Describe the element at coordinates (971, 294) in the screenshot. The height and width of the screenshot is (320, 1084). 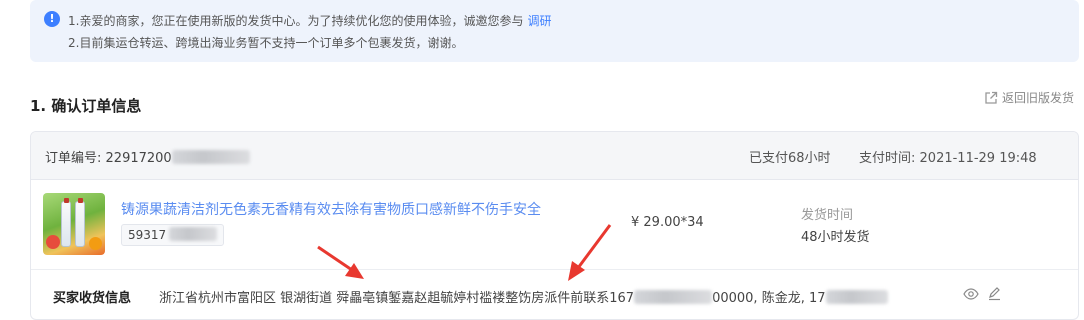
I see `eye-icon` at that location.